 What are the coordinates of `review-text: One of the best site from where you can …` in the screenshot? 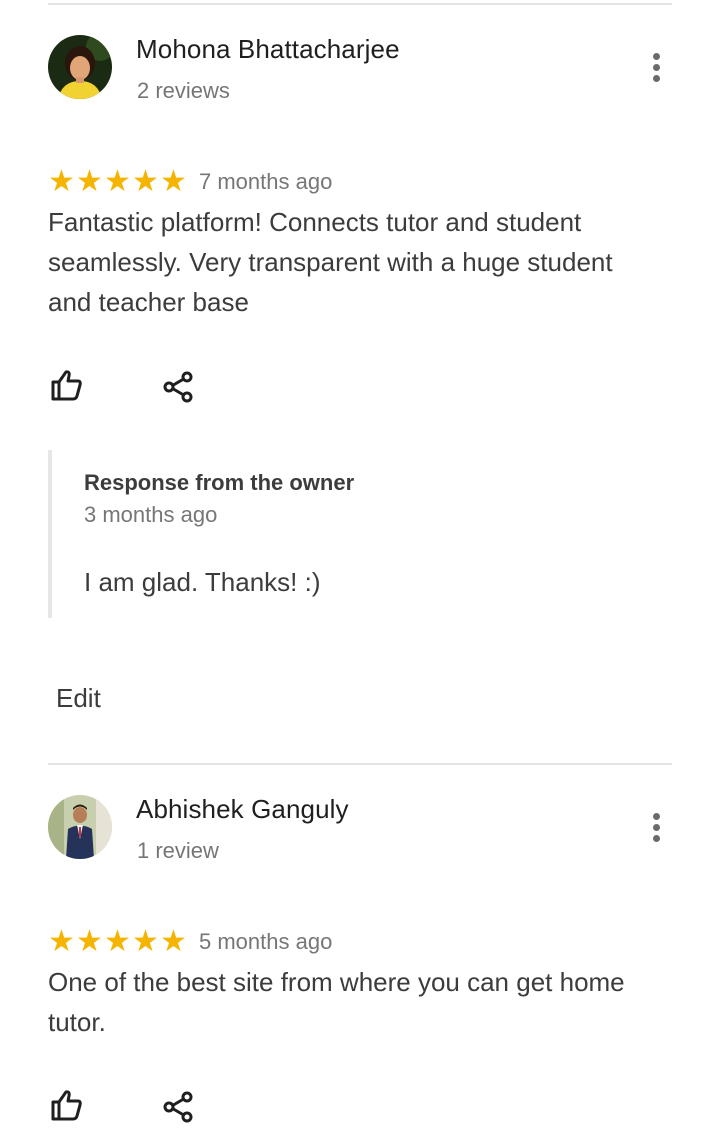 It's located at (336, 1002).